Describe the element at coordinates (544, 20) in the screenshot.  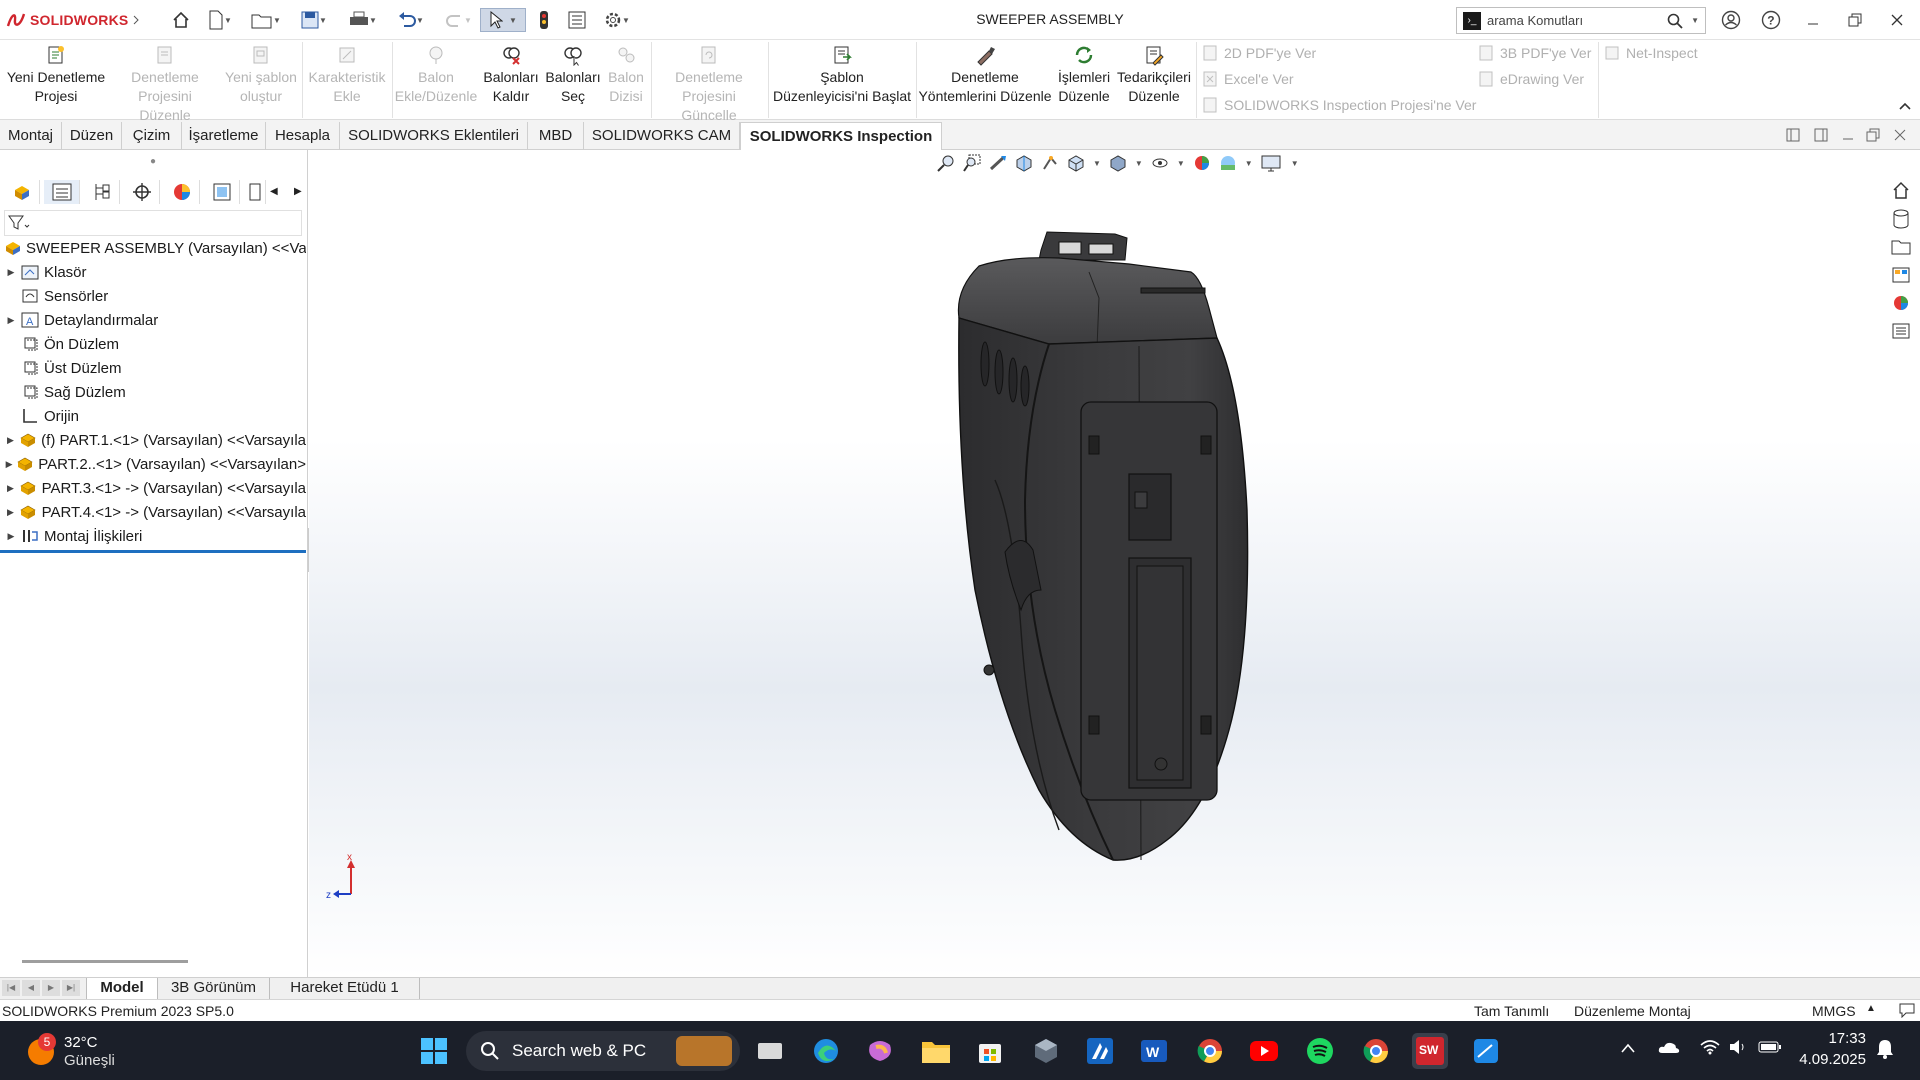
I see `rebuild-icon` at that location.